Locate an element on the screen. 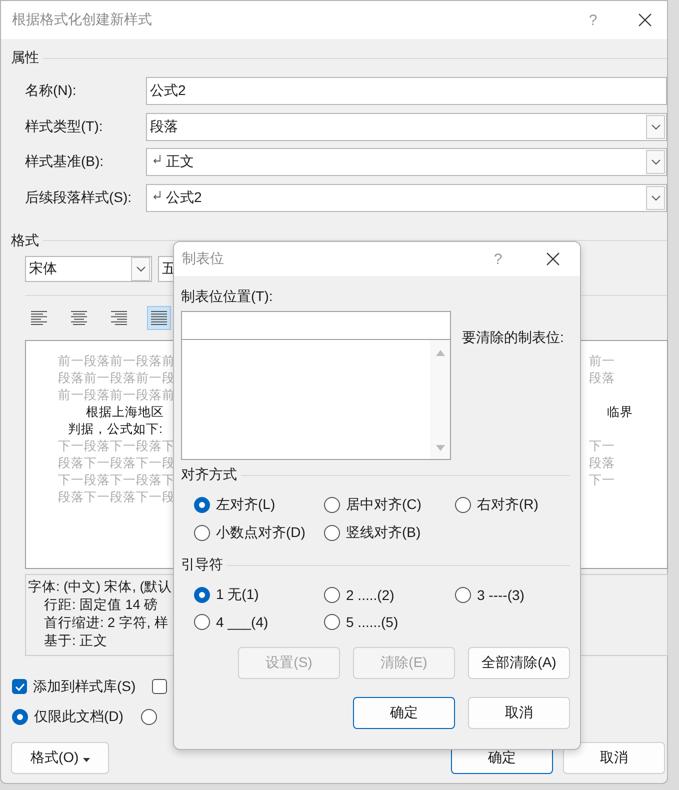 The image size is (679, 790). align-center-icon is located at coordinates (79, 318).